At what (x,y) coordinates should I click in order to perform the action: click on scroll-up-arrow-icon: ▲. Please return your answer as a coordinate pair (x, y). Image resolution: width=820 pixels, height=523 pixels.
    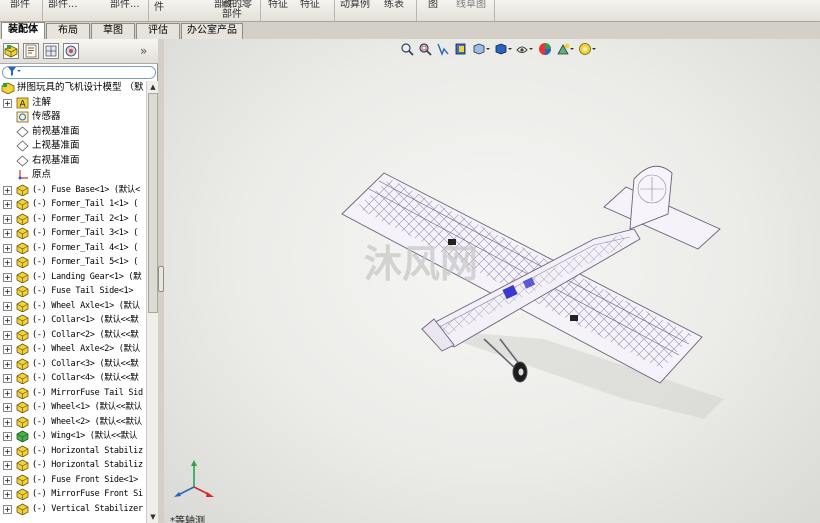
    Looking at the image, I should click on (153, 87).